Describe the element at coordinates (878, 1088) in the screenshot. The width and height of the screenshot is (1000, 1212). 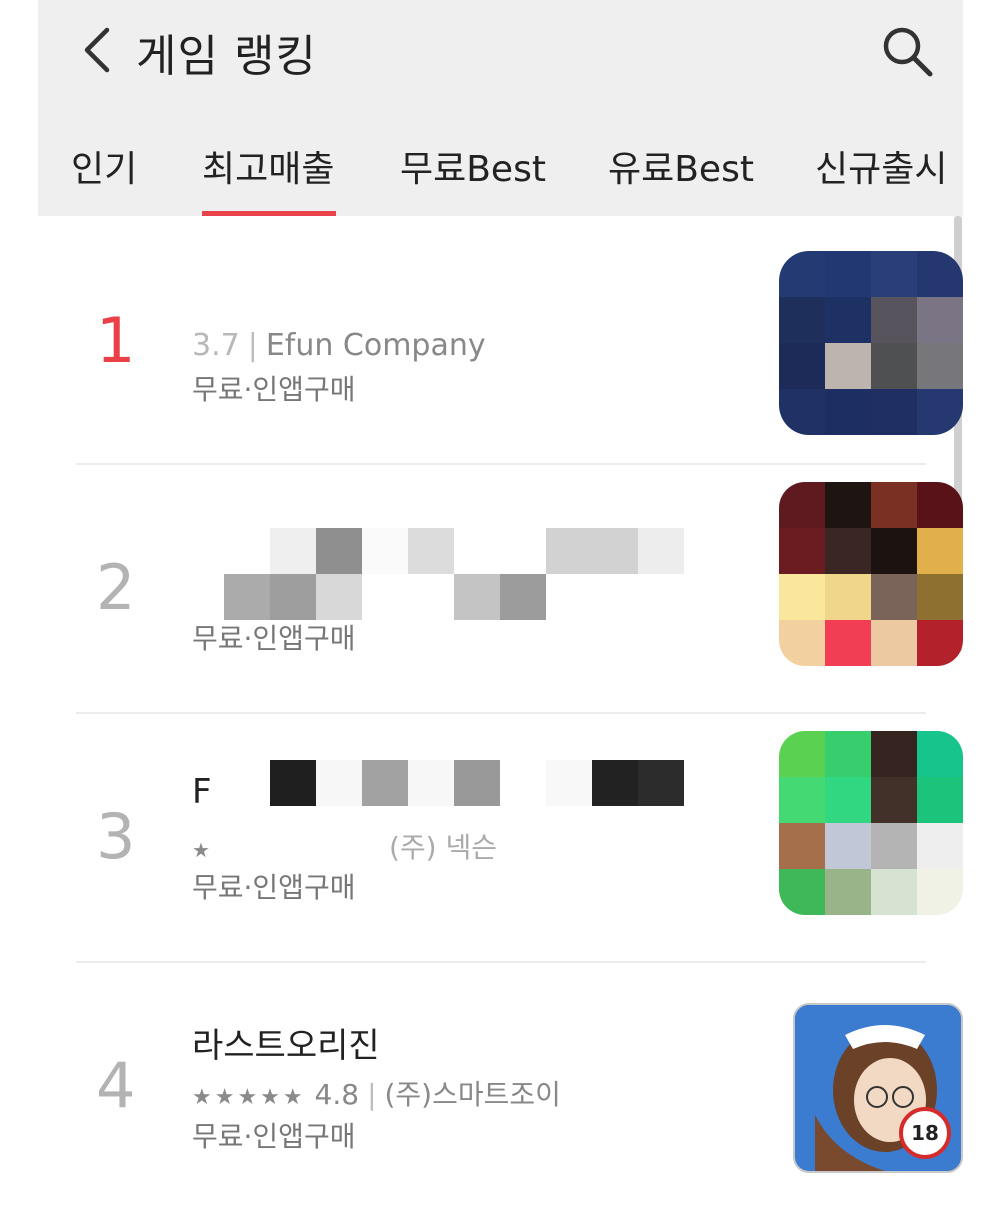
I see `app-icon: 18` at that location.